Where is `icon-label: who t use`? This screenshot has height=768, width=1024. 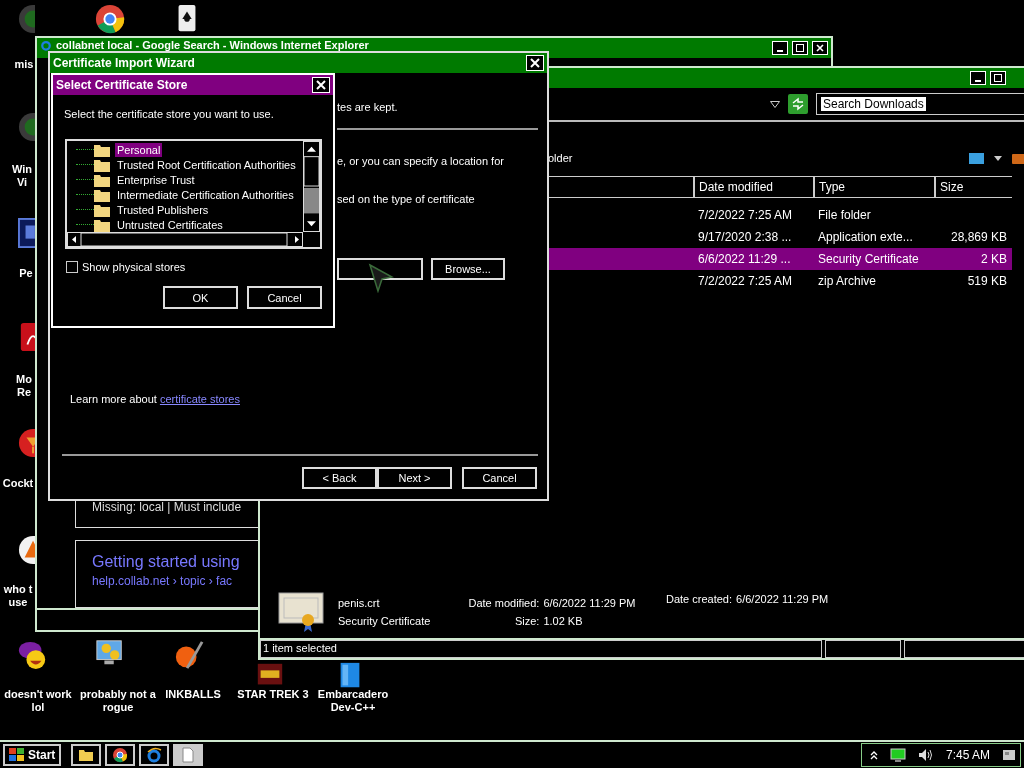 icon-label: who t use is located at coordinates (18, 596).